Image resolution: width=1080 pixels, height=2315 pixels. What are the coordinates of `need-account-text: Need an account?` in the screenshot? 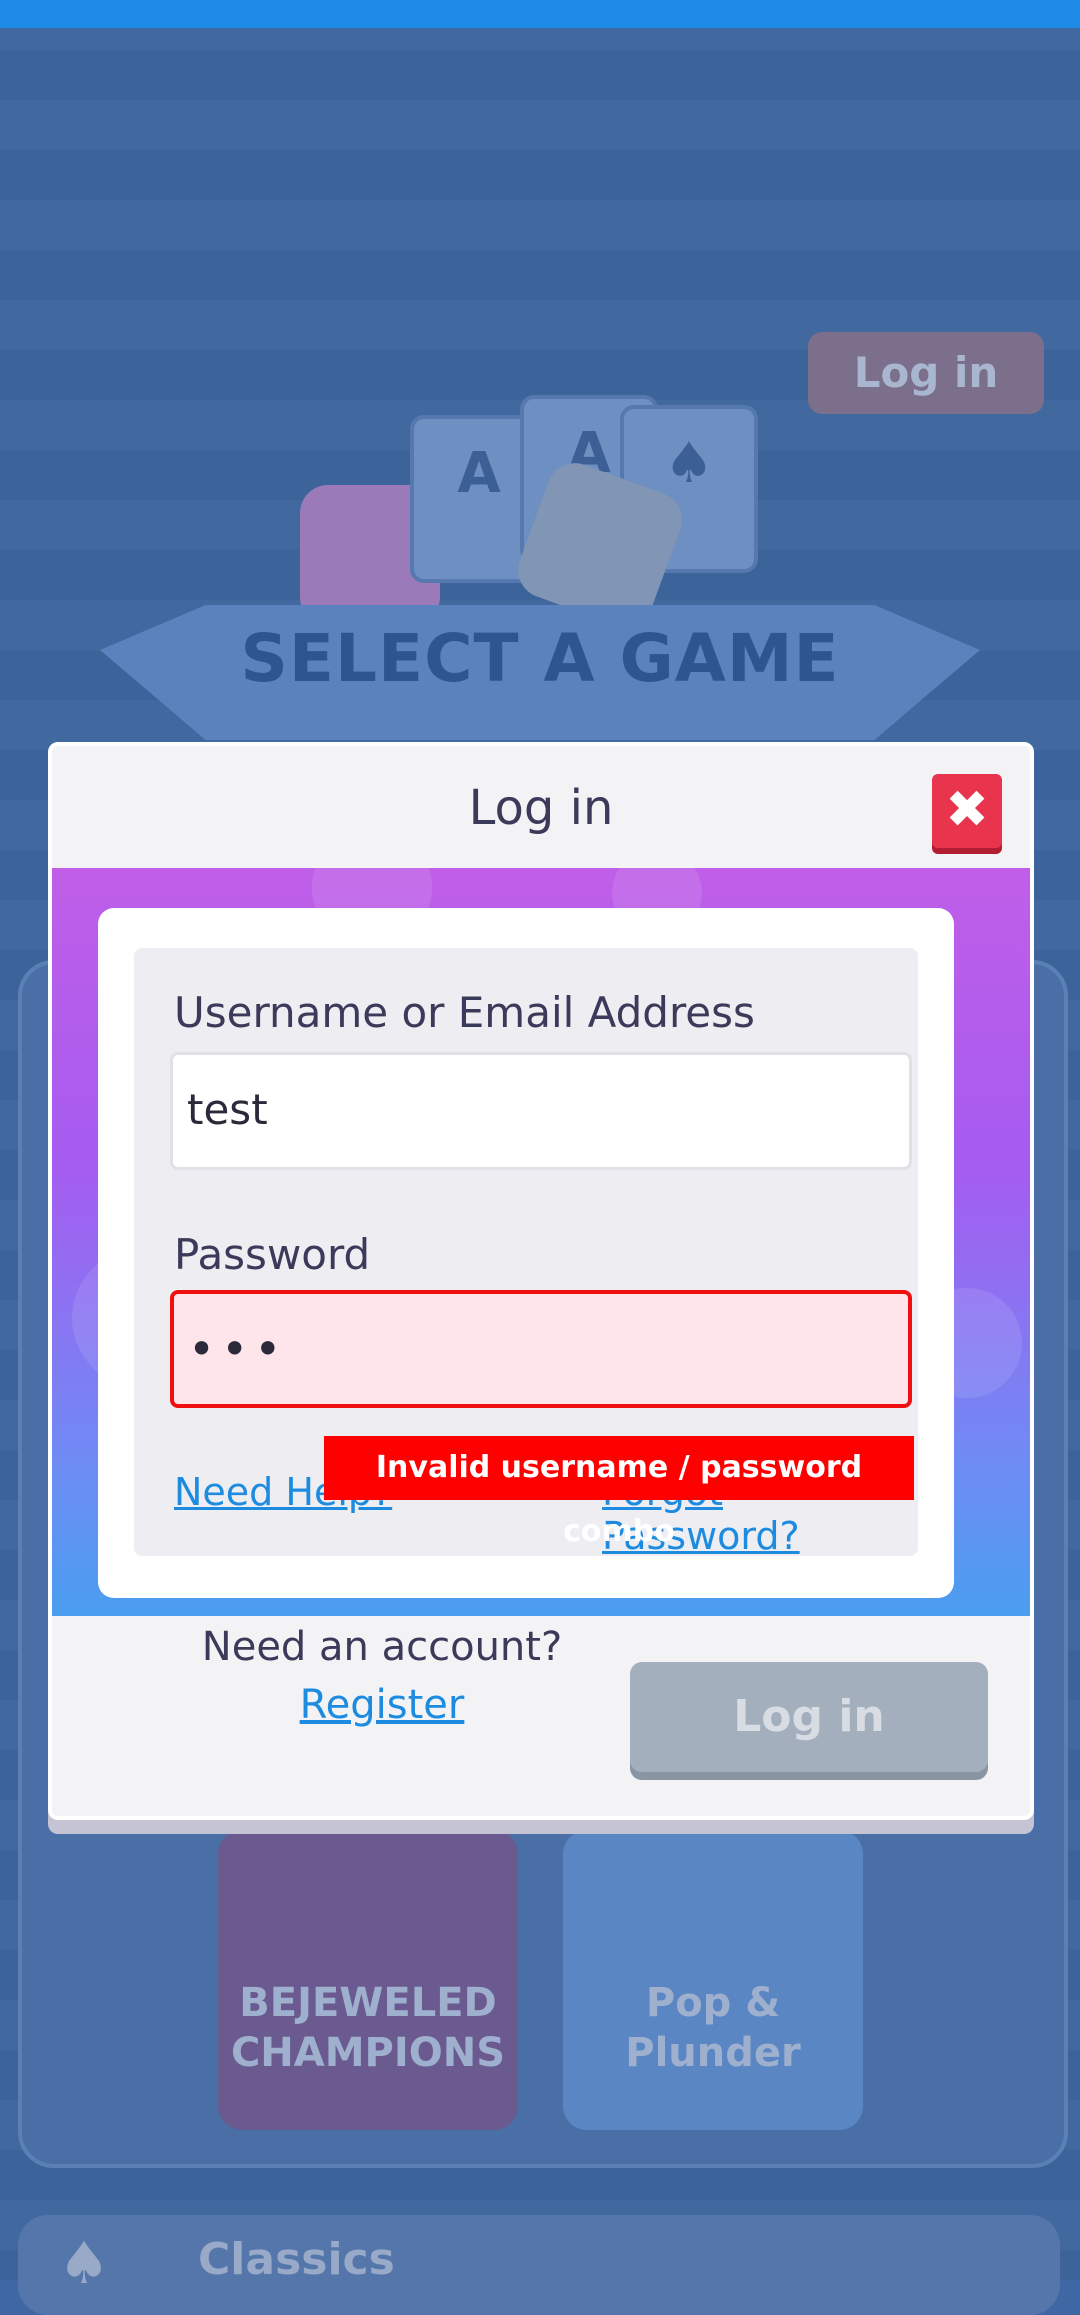 It's located at (382, 1647).